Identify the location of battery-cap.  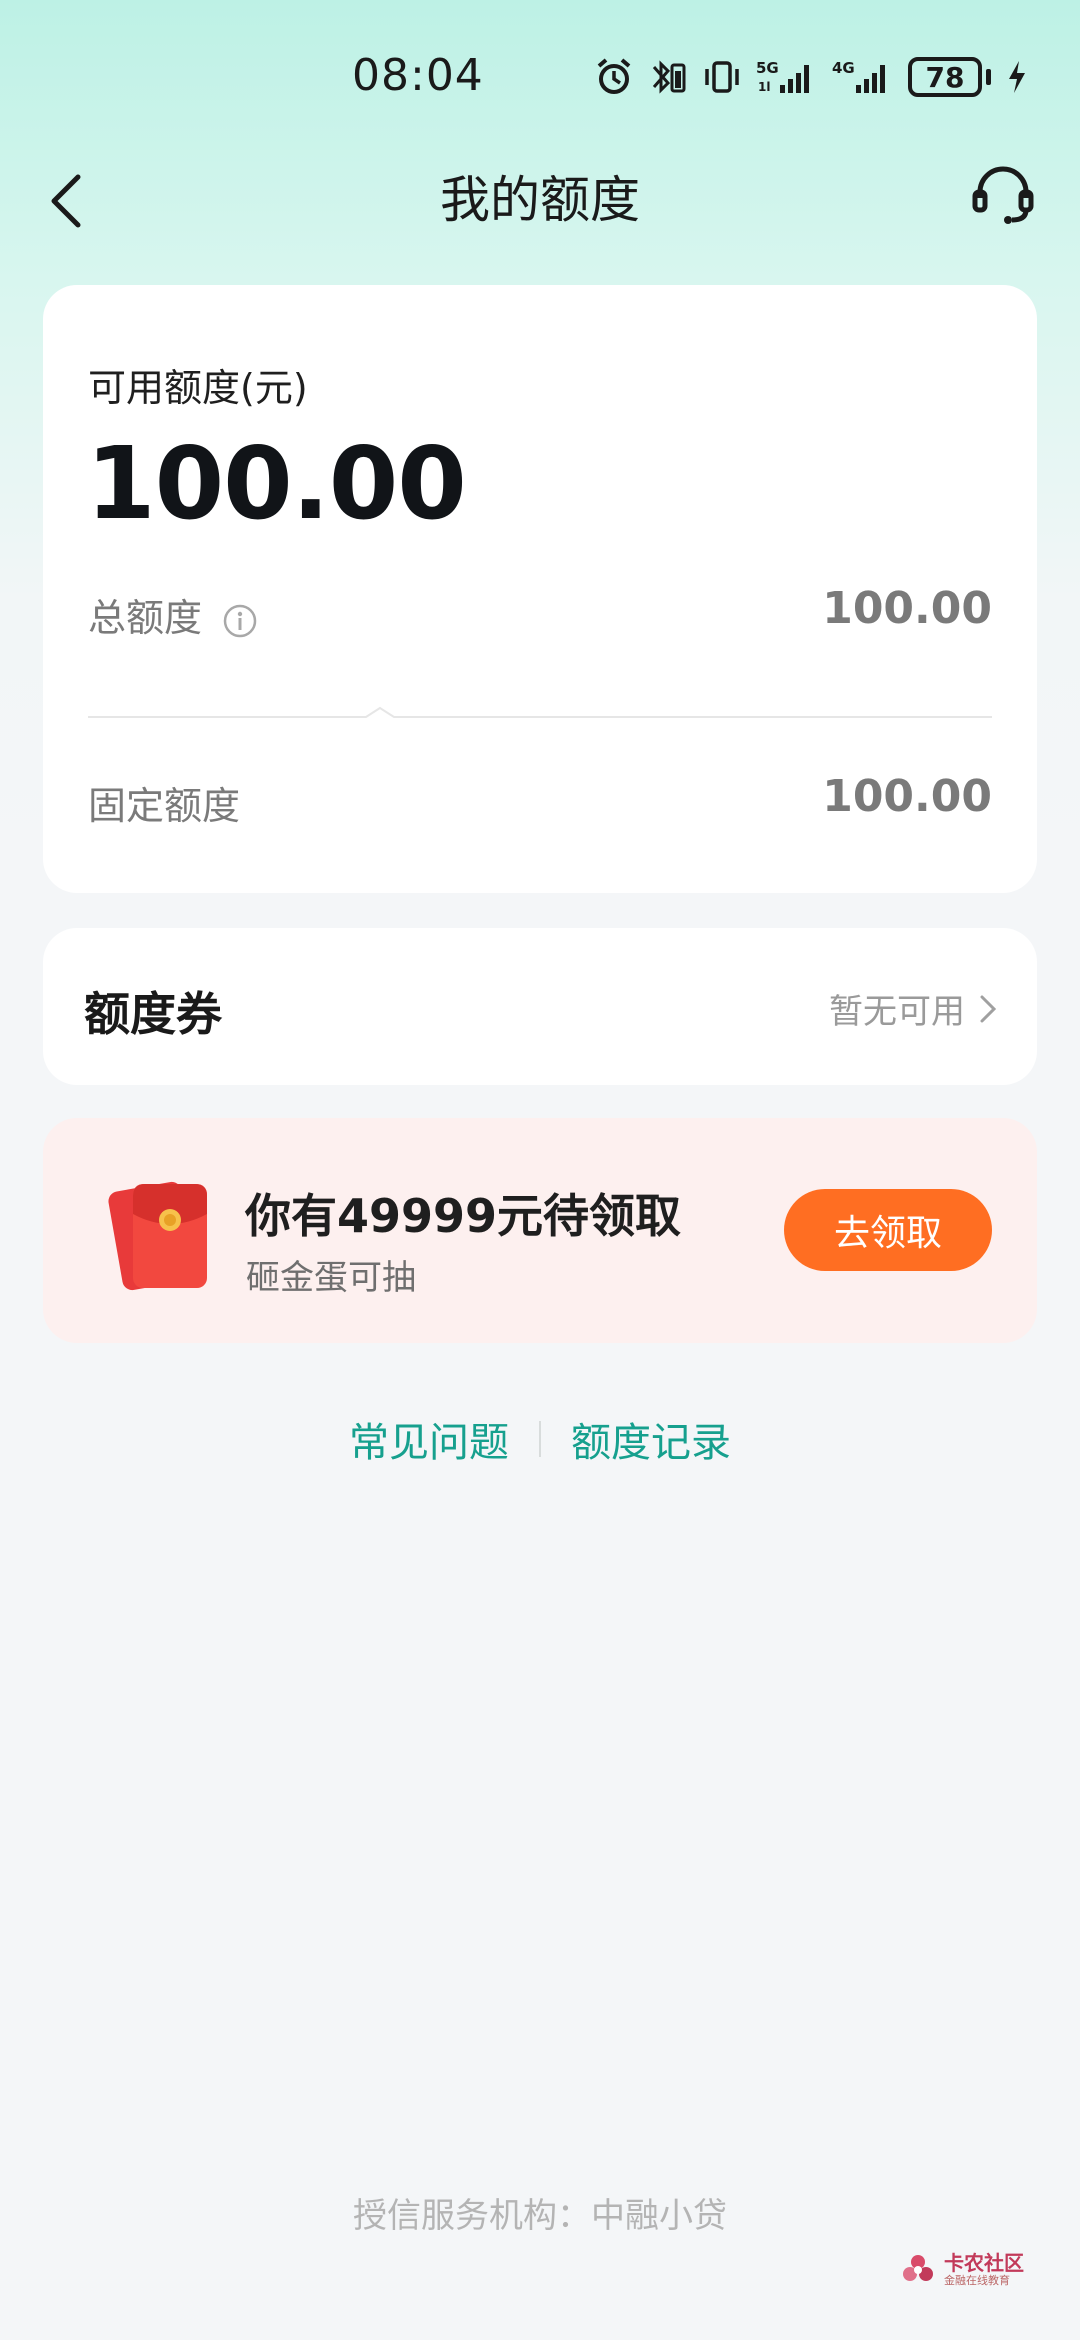
(988, 77).